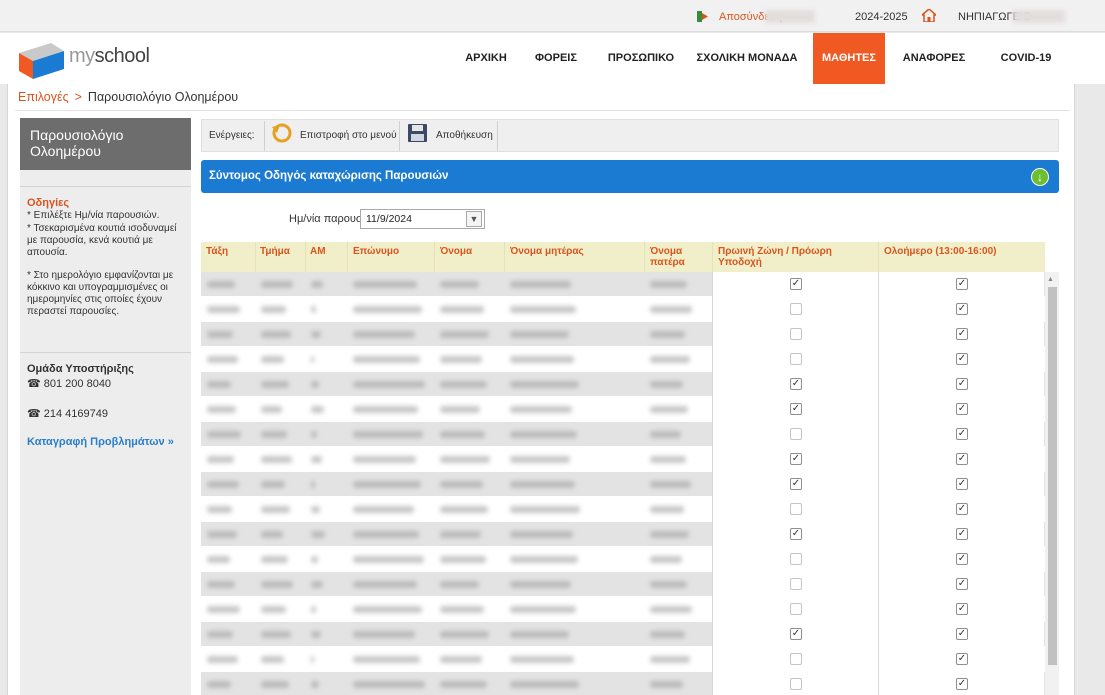  Describe the element at coordinates (474, 219) in the screenshot. I see `chevron-down-icon: ▼` at that location.